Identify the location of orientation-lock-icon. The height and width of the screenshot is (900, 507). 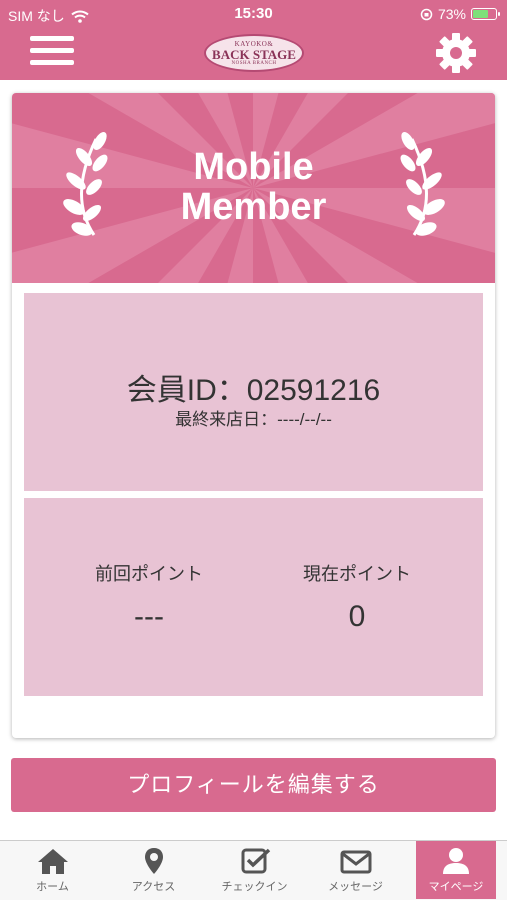
(426, 14).